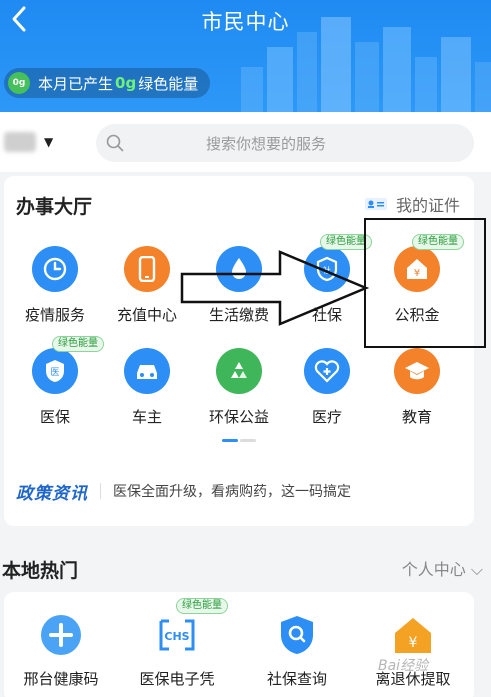 The width and height of the screenshot is (491, 697). I want to click on caret-down-icon: ▼, so click(49, 142).